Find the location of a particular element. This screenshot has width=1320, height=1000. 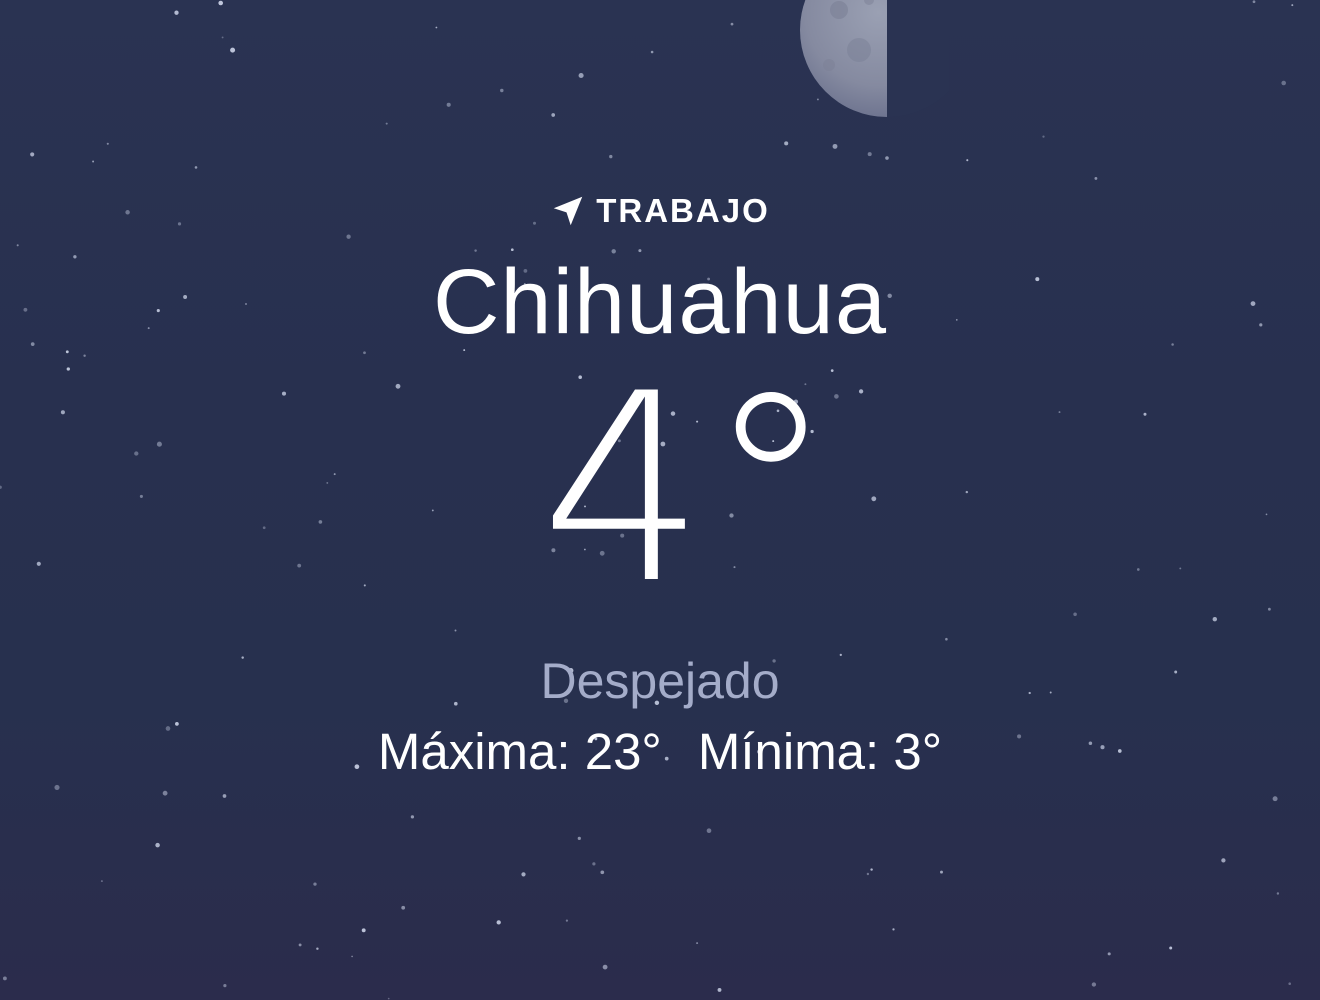

location-header: TRABAJO is located at coordinates (660, 211).